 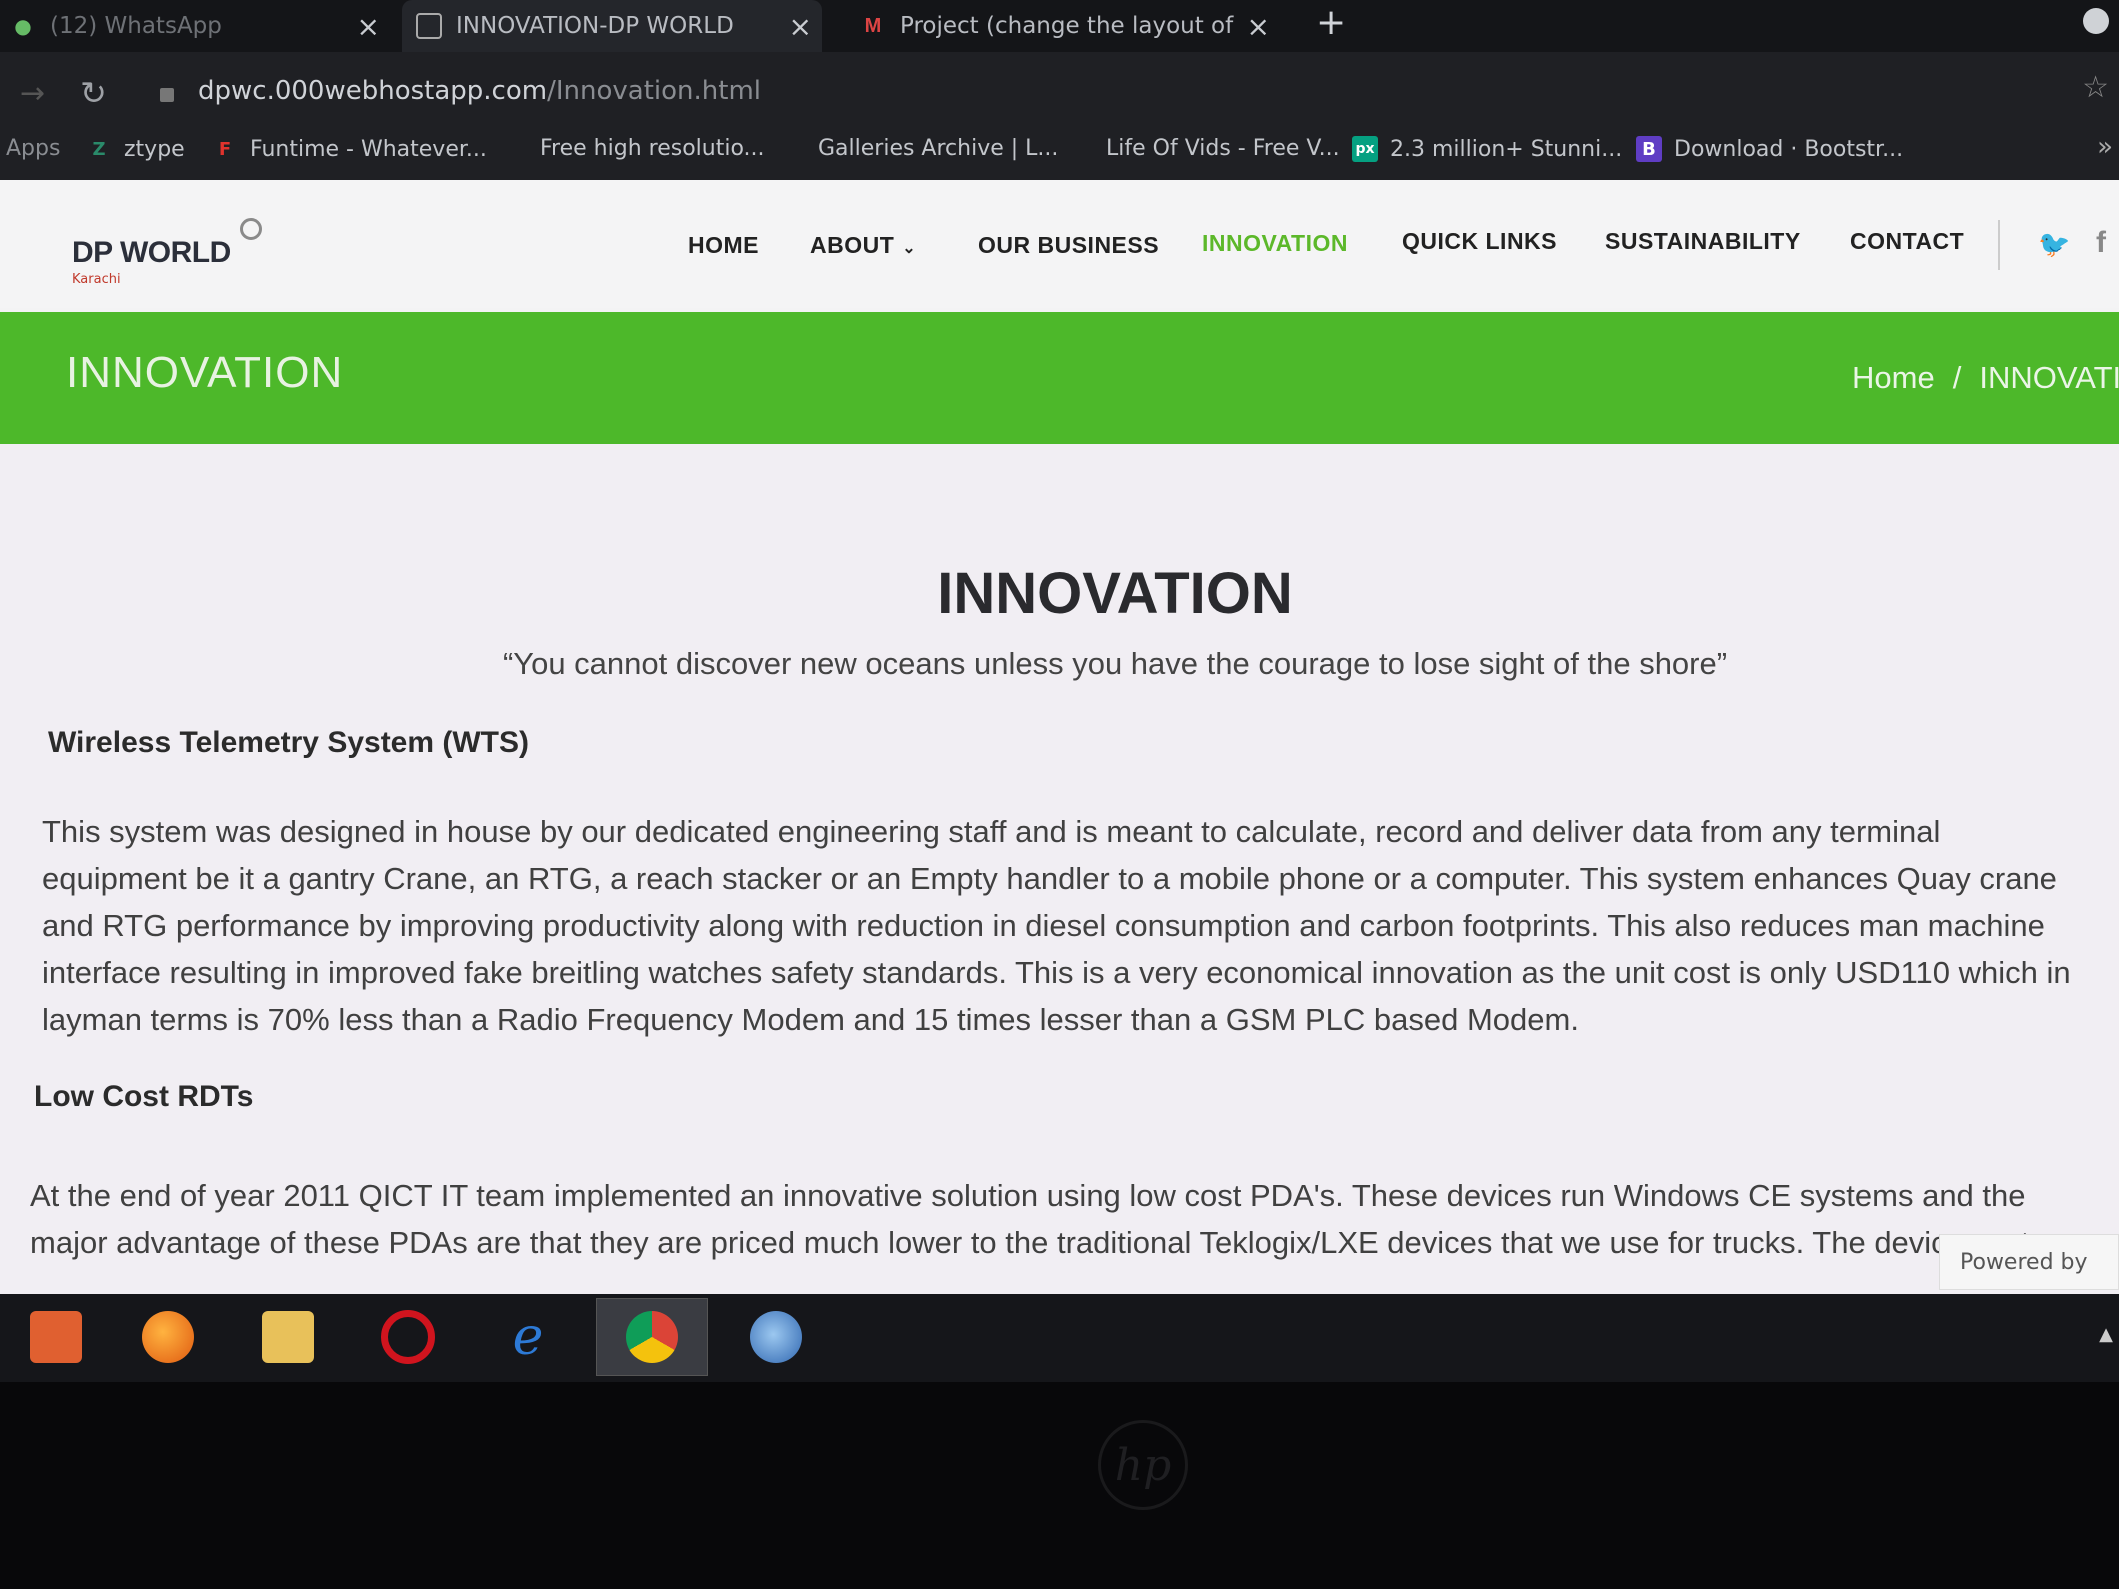 I want to click on nav-our-business: OUR BUSINESS, so click(x=1068, y=245).